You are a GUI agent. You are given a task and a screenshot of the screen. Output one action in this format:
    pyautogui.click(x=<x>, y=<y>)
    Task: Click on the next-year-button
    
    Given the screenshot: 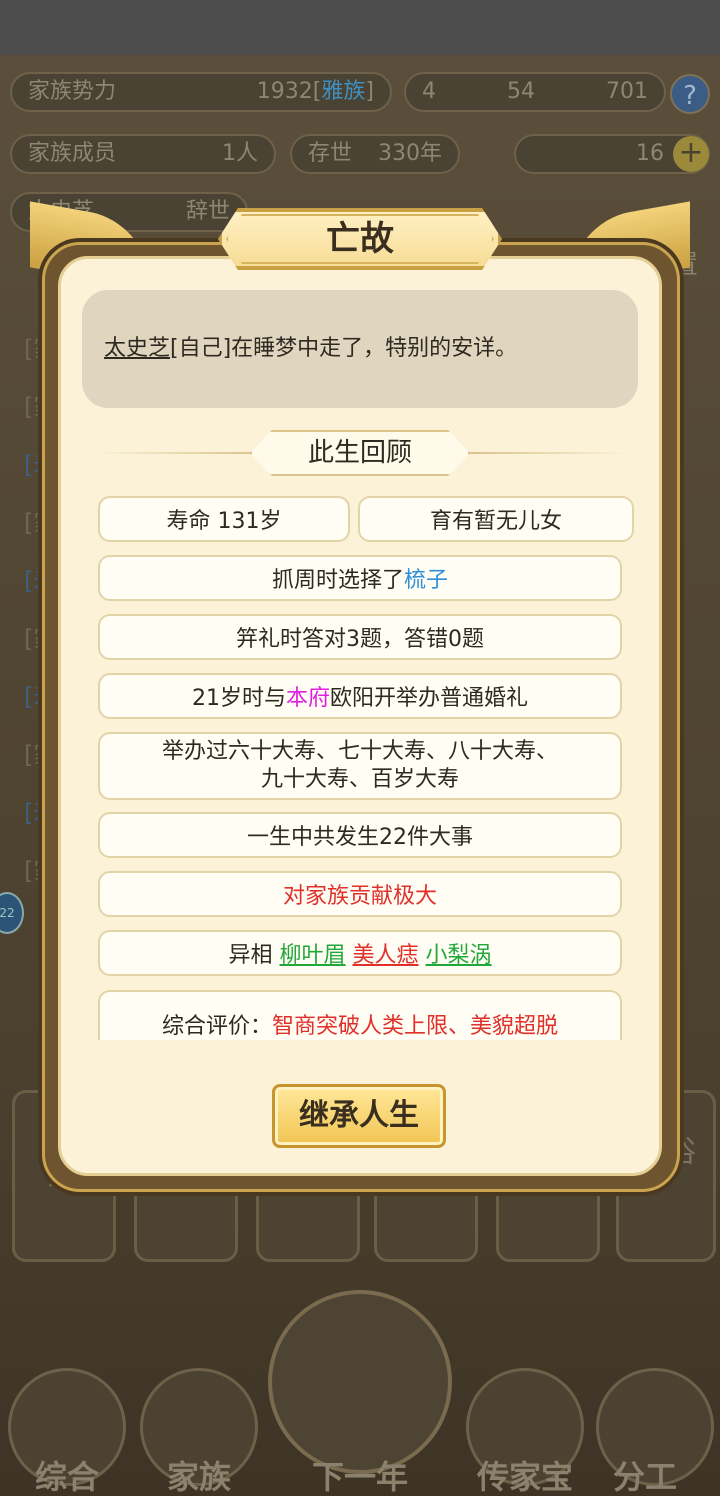 What is the action you would take?
    pyautogui.click(x=360, y=1382)
    